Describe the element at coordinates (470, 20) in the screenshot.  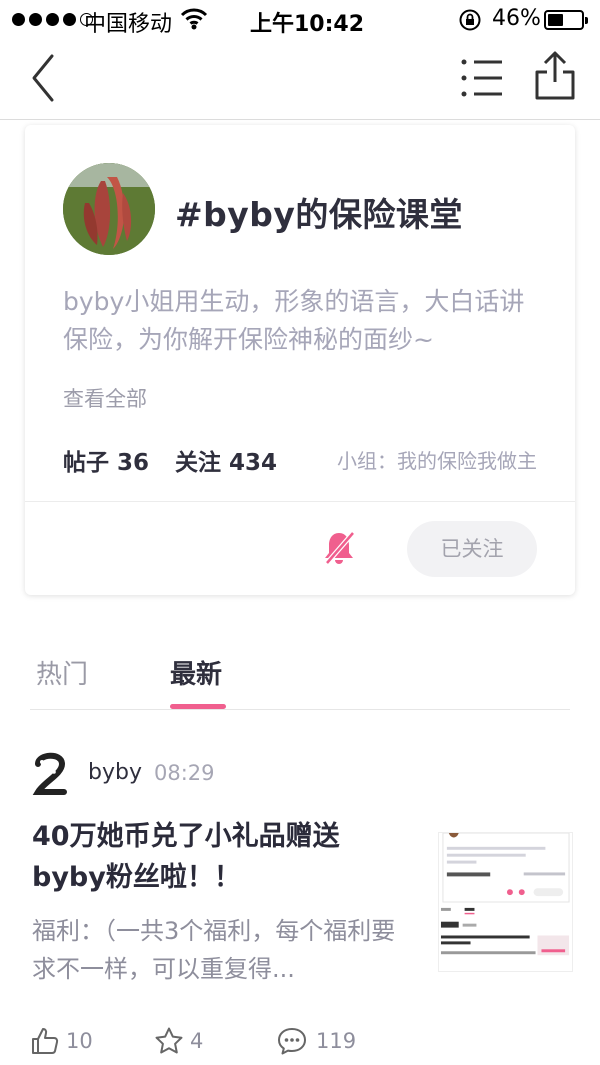
I see `rotation-lock-icon` at that location.